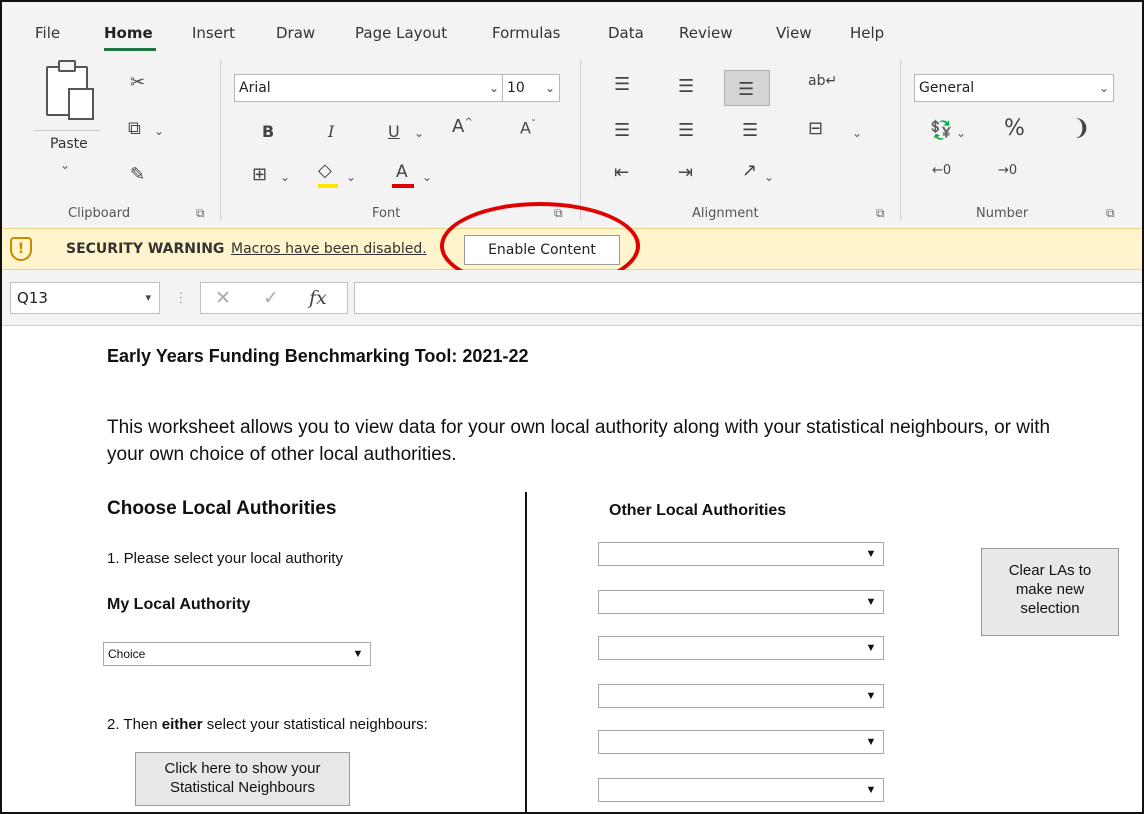 The image size is (1144, 814). Describe the element at coordinates (137, 175) in the screenshot. I see `format-painter-icon: ✎` at that location.